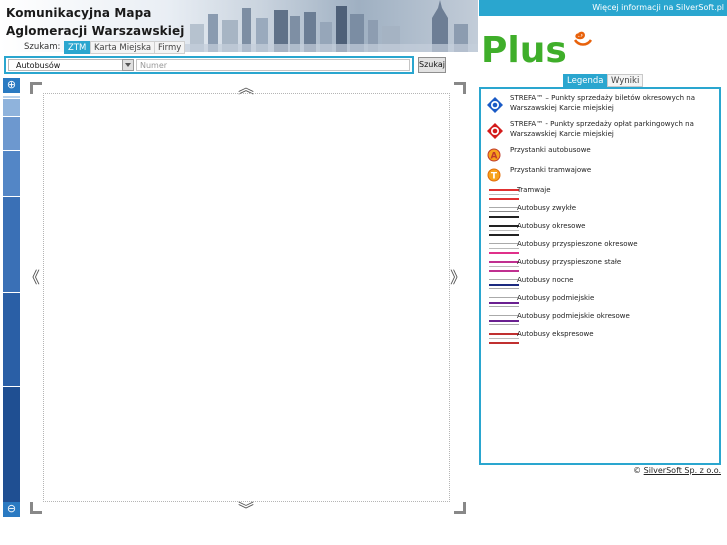  I want to click on search-button: Szukaj, so click(432, 65).